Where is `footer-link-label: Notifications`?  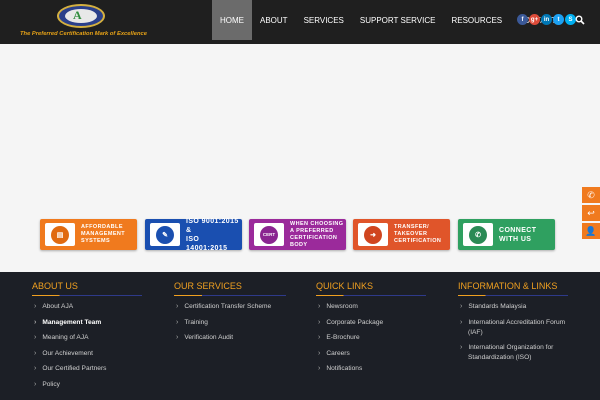
footer-link-label: Notifications is located at coordinates (344, 368).